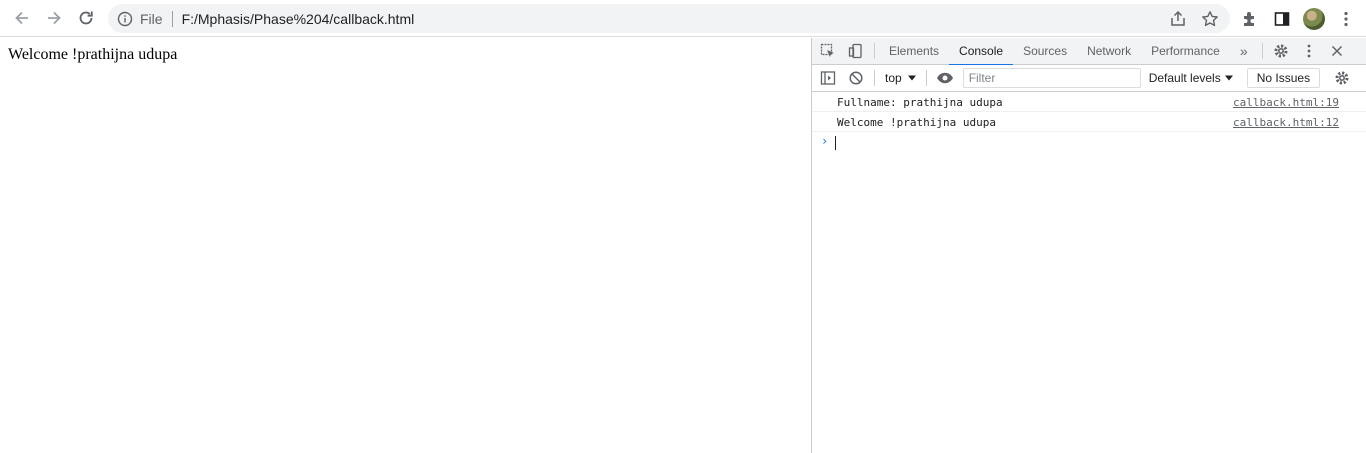 The height and width of the screenshot is (453, 1366). Describe the element at coordinates (1089, 142) in the screenshot. I see `console-prompt: ›` at that location.